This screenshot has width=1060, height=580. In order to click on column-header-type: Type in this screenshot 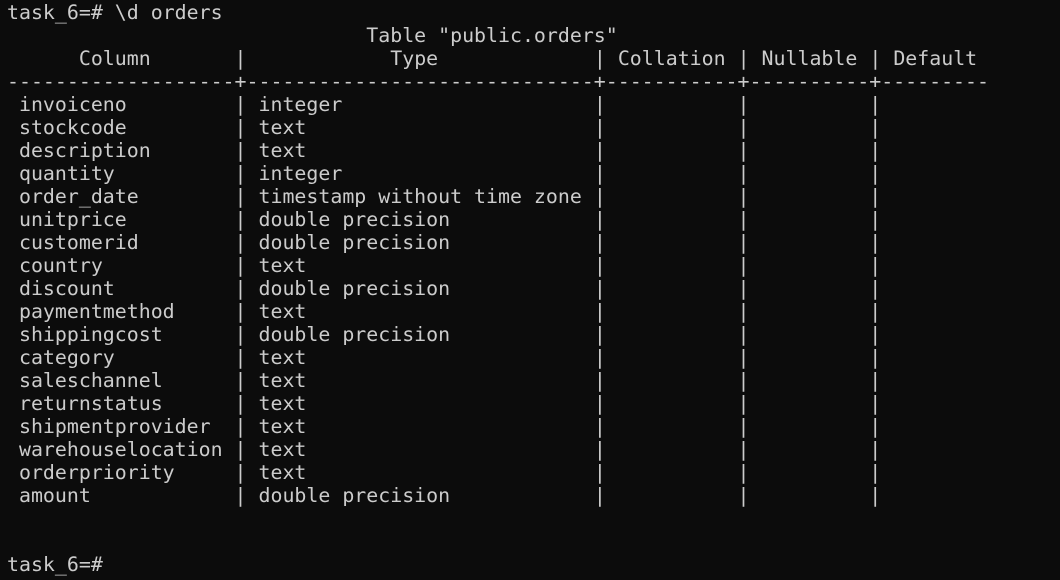, I will do `click(420, 58)`.